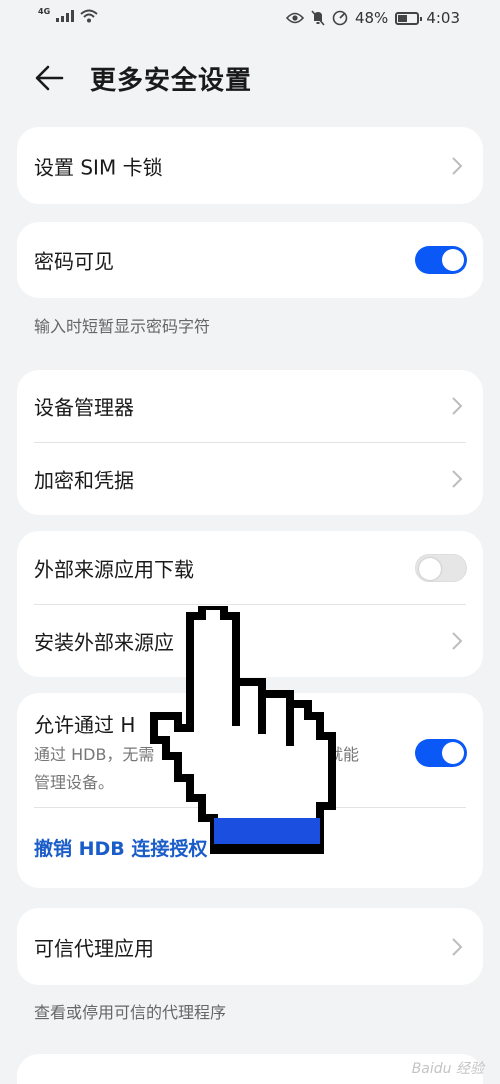 This screenshot has height=1084, width=500. Describe the element at coordinates (250, 406) in the screenshot. I see `device-admin-row: 设备管理器` at that location.